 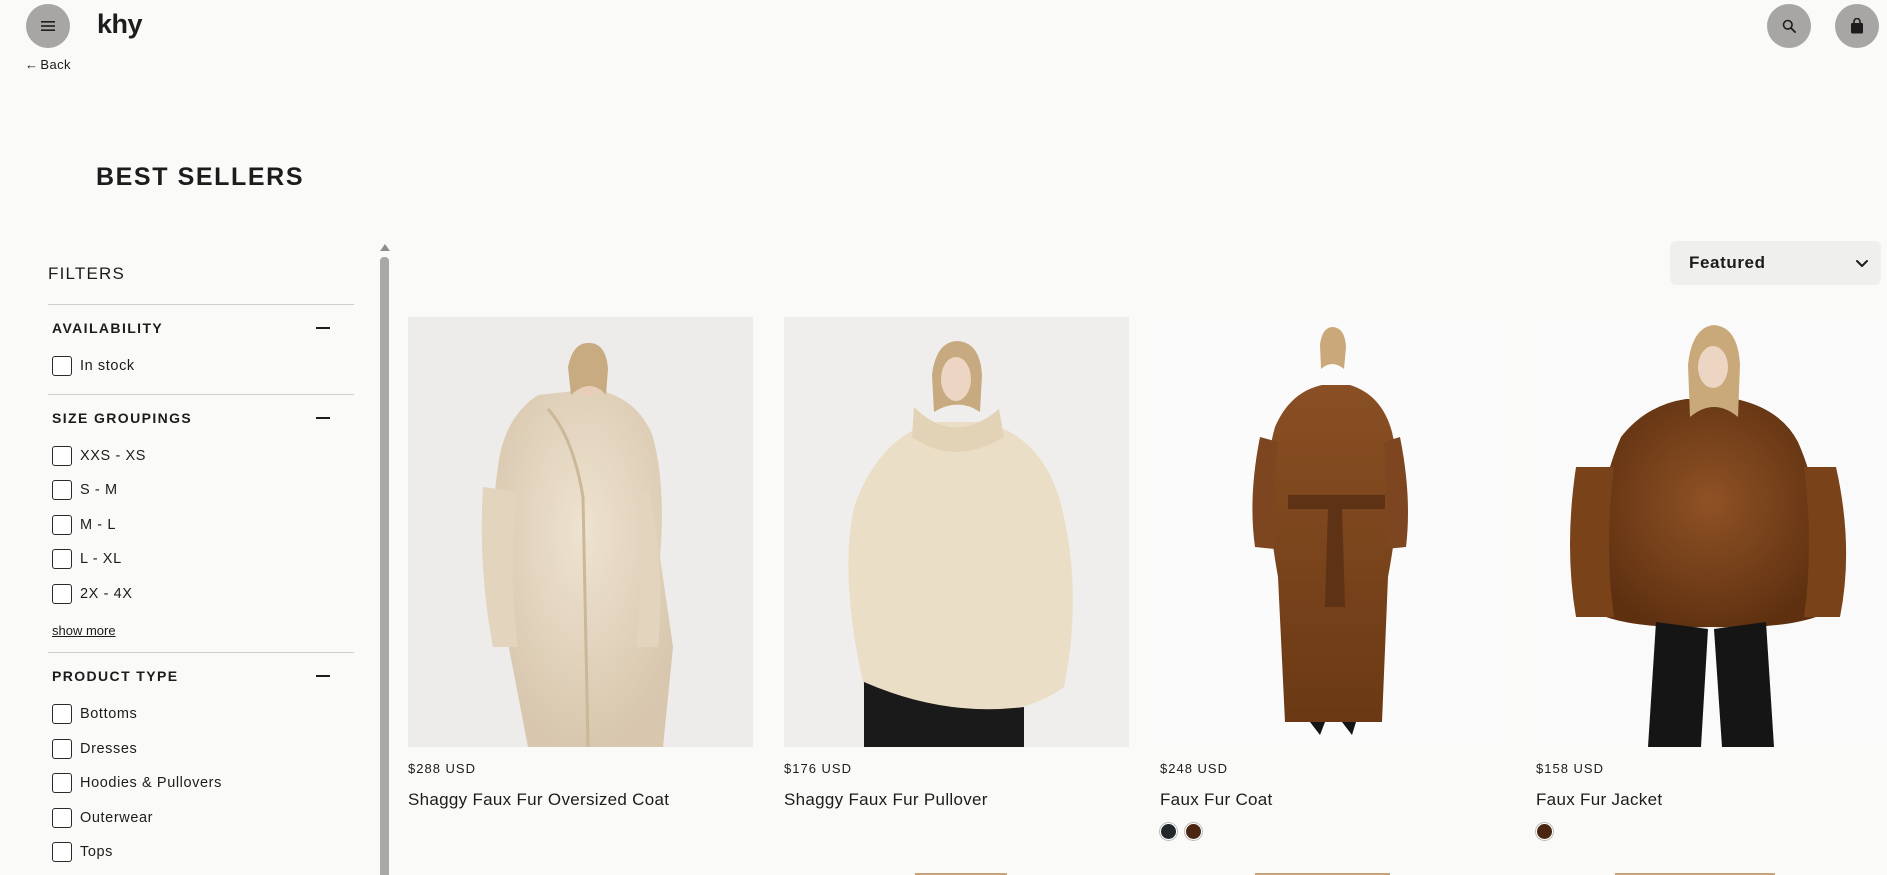 What do you see at coordinates (1168, 831) in the screenshot?
I see `color-swatch-black` at bounding box center [1168, 831].